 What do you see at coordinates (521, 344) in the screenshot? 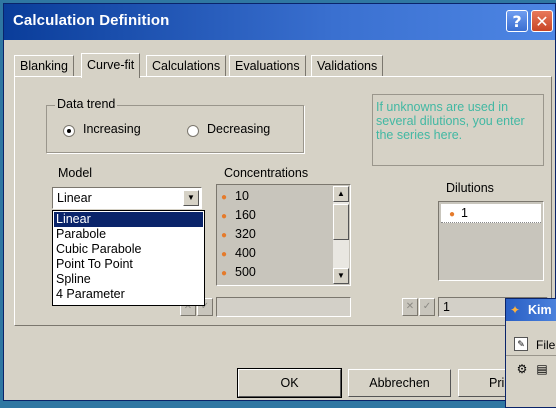
I see `file-icon: ✎` at bounding box center [521, 344].